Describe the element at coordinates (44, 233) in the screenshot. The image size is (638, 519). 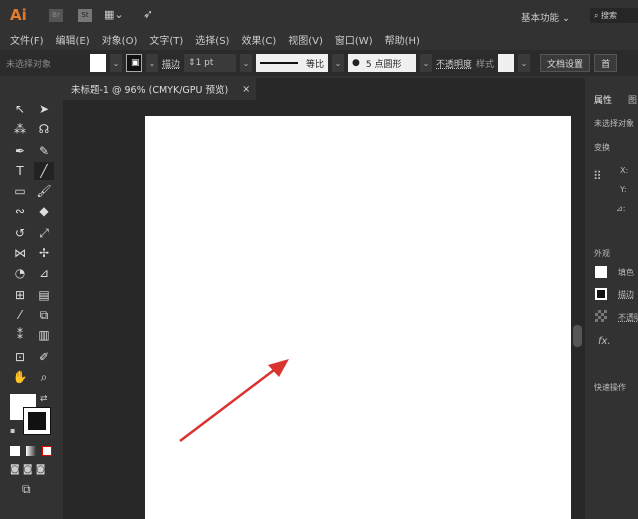
I see `scale-tool-icon: ⤢` at that location.